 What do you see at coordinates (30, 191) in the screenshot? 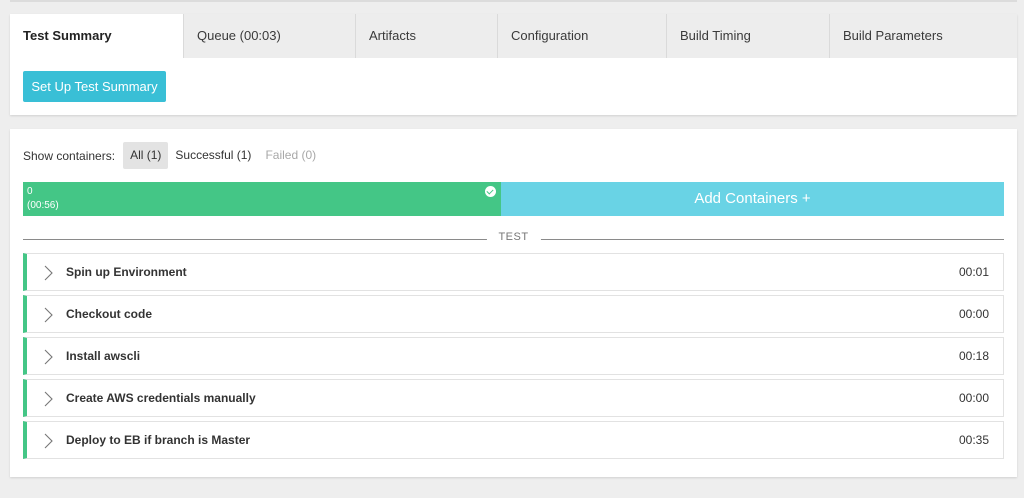
I see `container-index: 0` at bounding box center [30, 191].